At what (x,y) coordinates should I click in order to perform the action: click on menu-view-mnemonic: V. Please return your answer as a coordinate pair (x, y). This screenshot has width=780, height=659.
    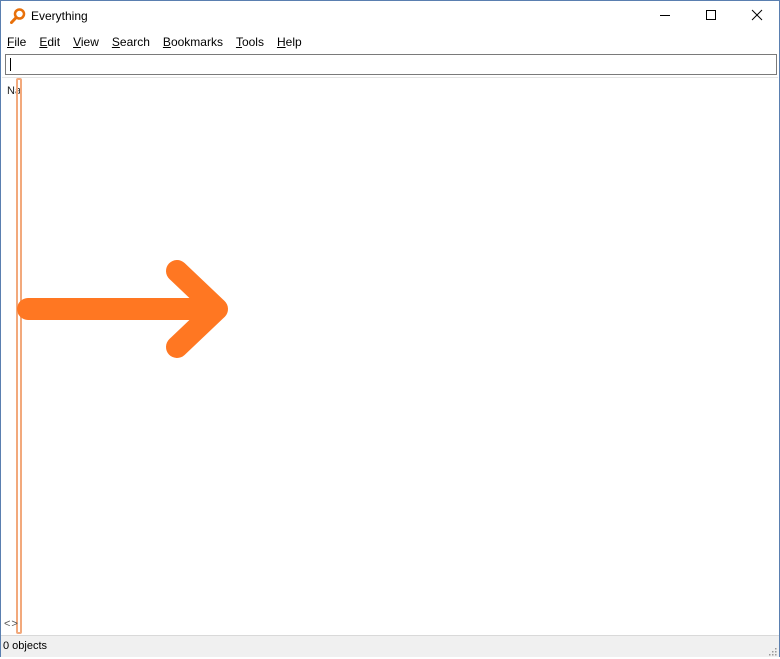
    Looking at the image, I should click on (77, 42).